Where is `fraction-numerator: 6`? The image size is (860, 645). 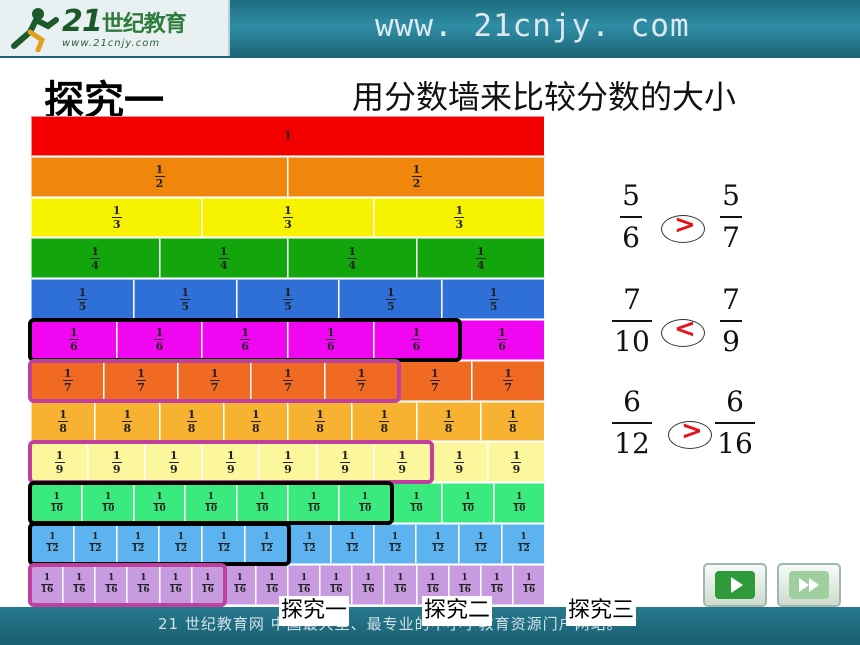
fraction-numerator: 6 is located at coordinates (632, 401).